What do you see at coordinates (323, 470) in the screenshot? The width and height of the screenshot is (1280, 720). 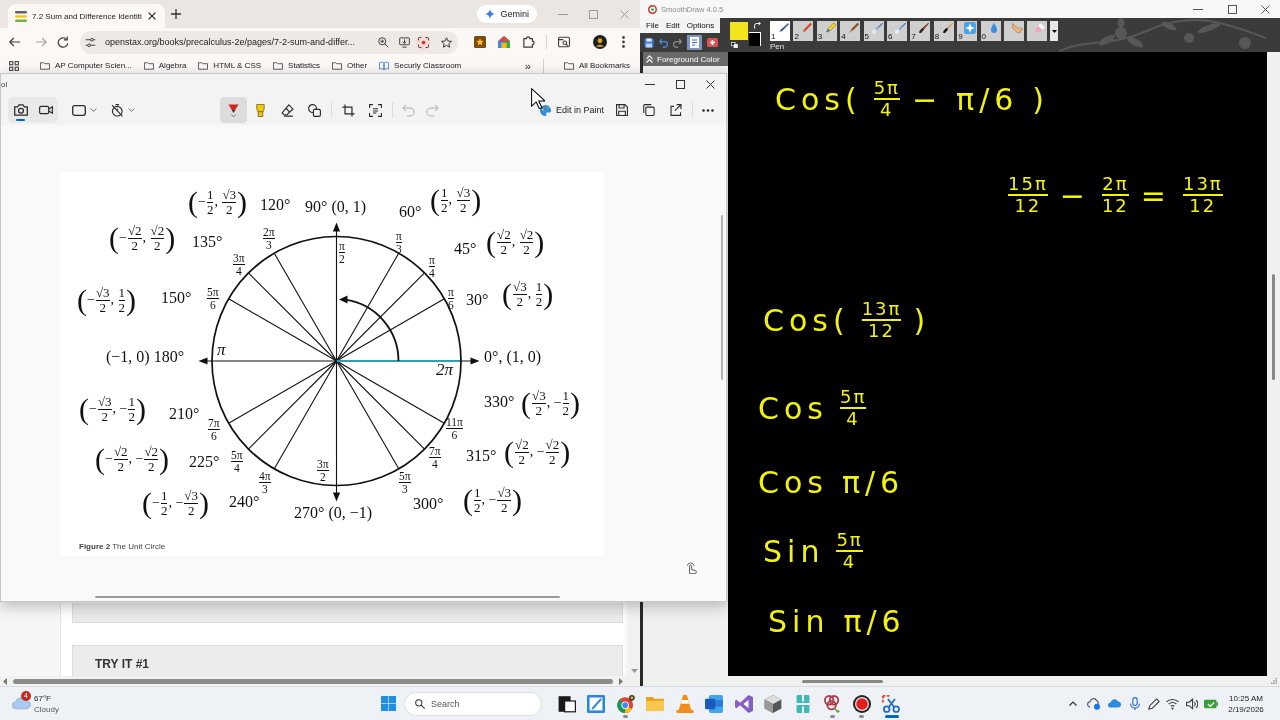 I see `radian-label: 3π 2` at bounding box center [323, 470].